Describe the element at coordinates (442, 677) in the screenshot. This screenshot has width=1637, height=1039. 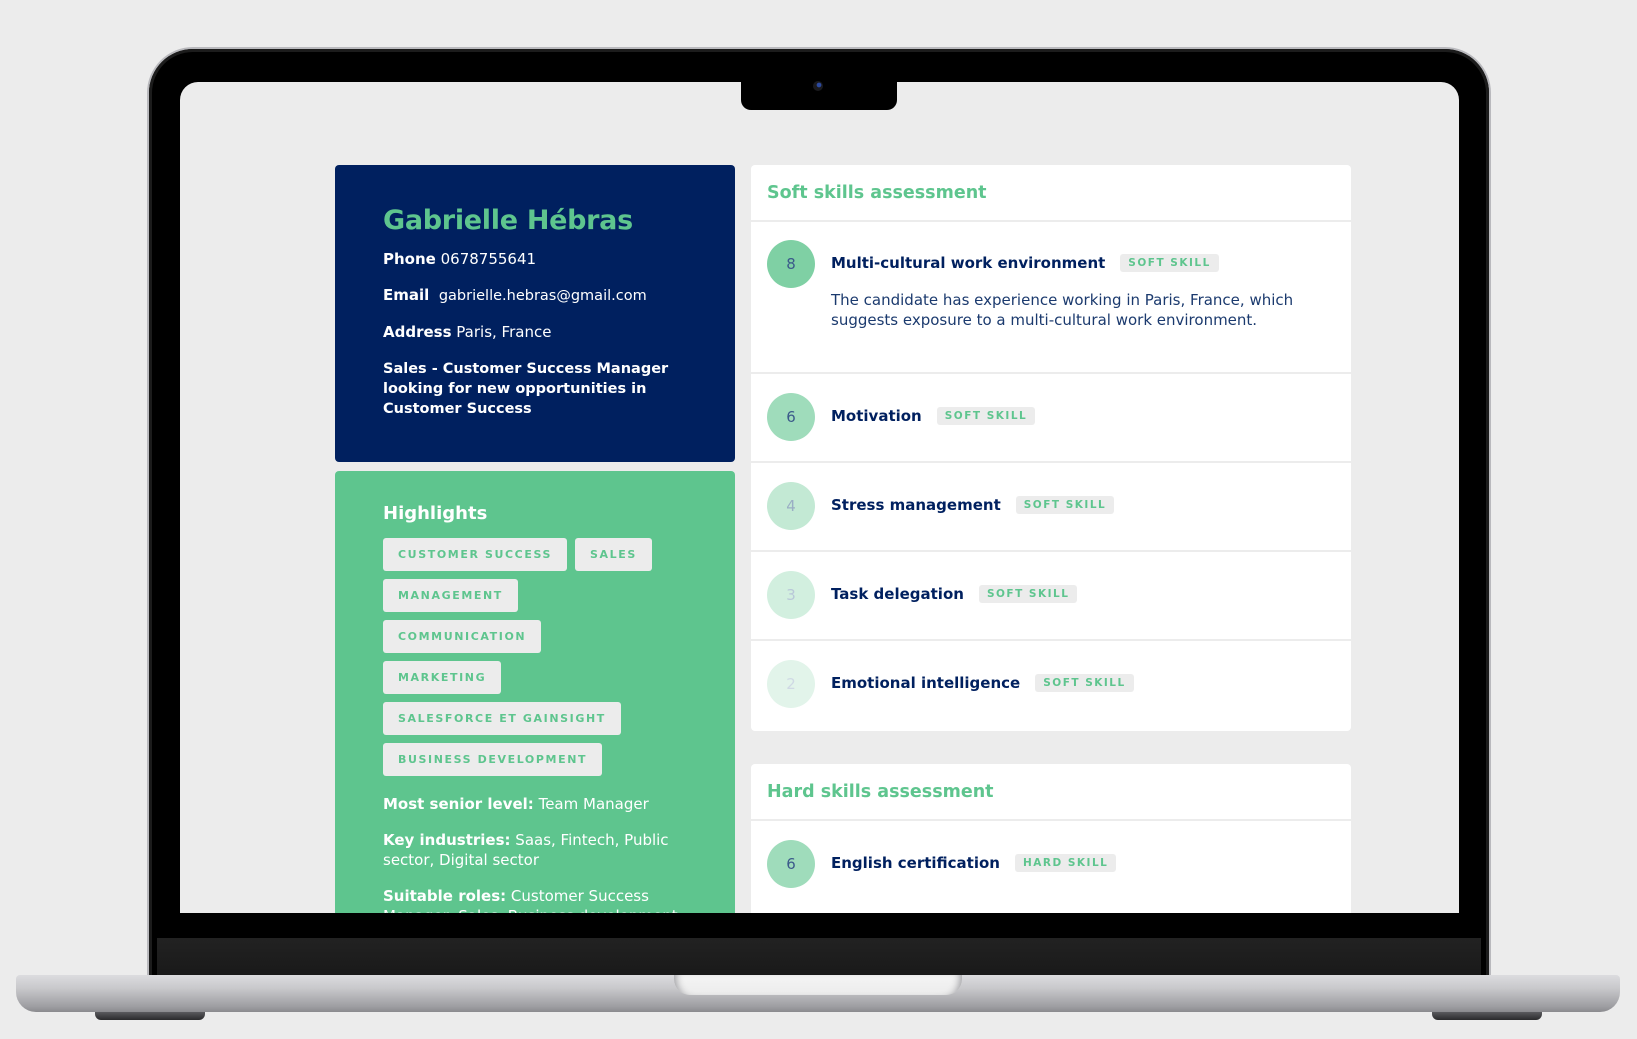
I see `highlight-tag: MARKETING` at that location.